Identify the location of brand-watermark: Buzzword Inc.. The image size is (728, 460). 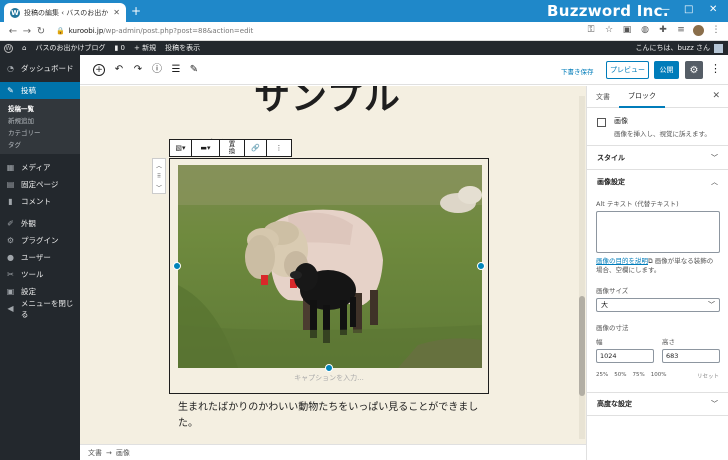
(608, 11).